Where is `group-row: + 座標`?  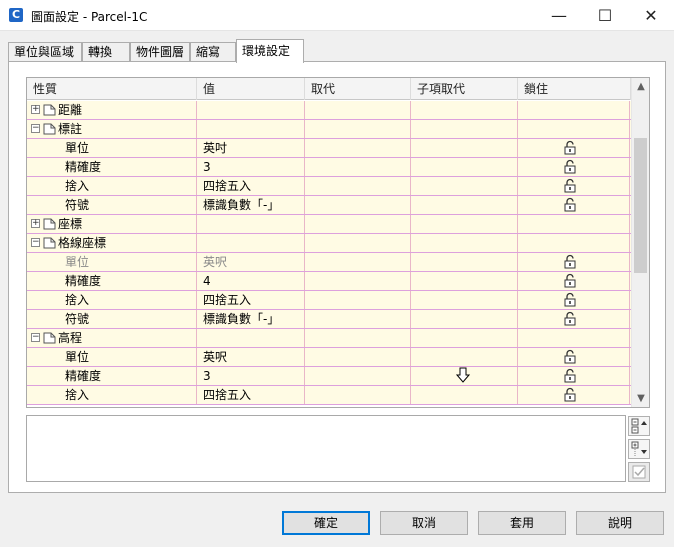
group-row: + 座標 is located at coordinates (329, 224).